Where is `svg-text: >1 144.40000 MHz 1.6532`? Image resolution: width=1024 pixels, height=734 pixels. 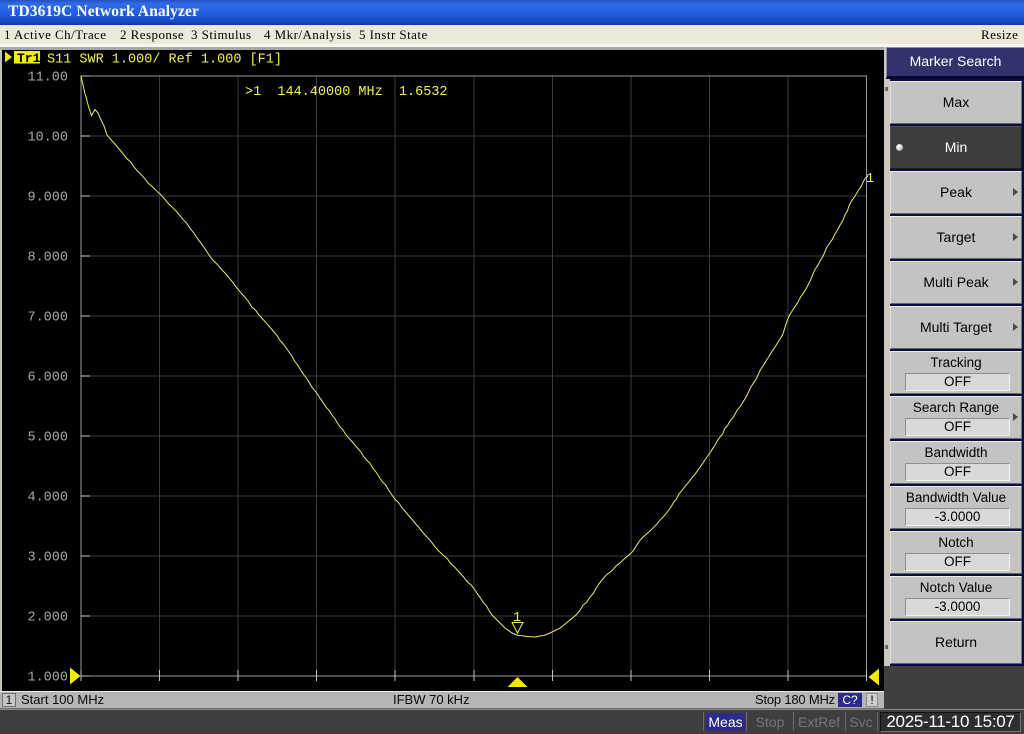
svg-text: >1 144.40000 MHz 1.6532 is located at coordinates (346, 92).